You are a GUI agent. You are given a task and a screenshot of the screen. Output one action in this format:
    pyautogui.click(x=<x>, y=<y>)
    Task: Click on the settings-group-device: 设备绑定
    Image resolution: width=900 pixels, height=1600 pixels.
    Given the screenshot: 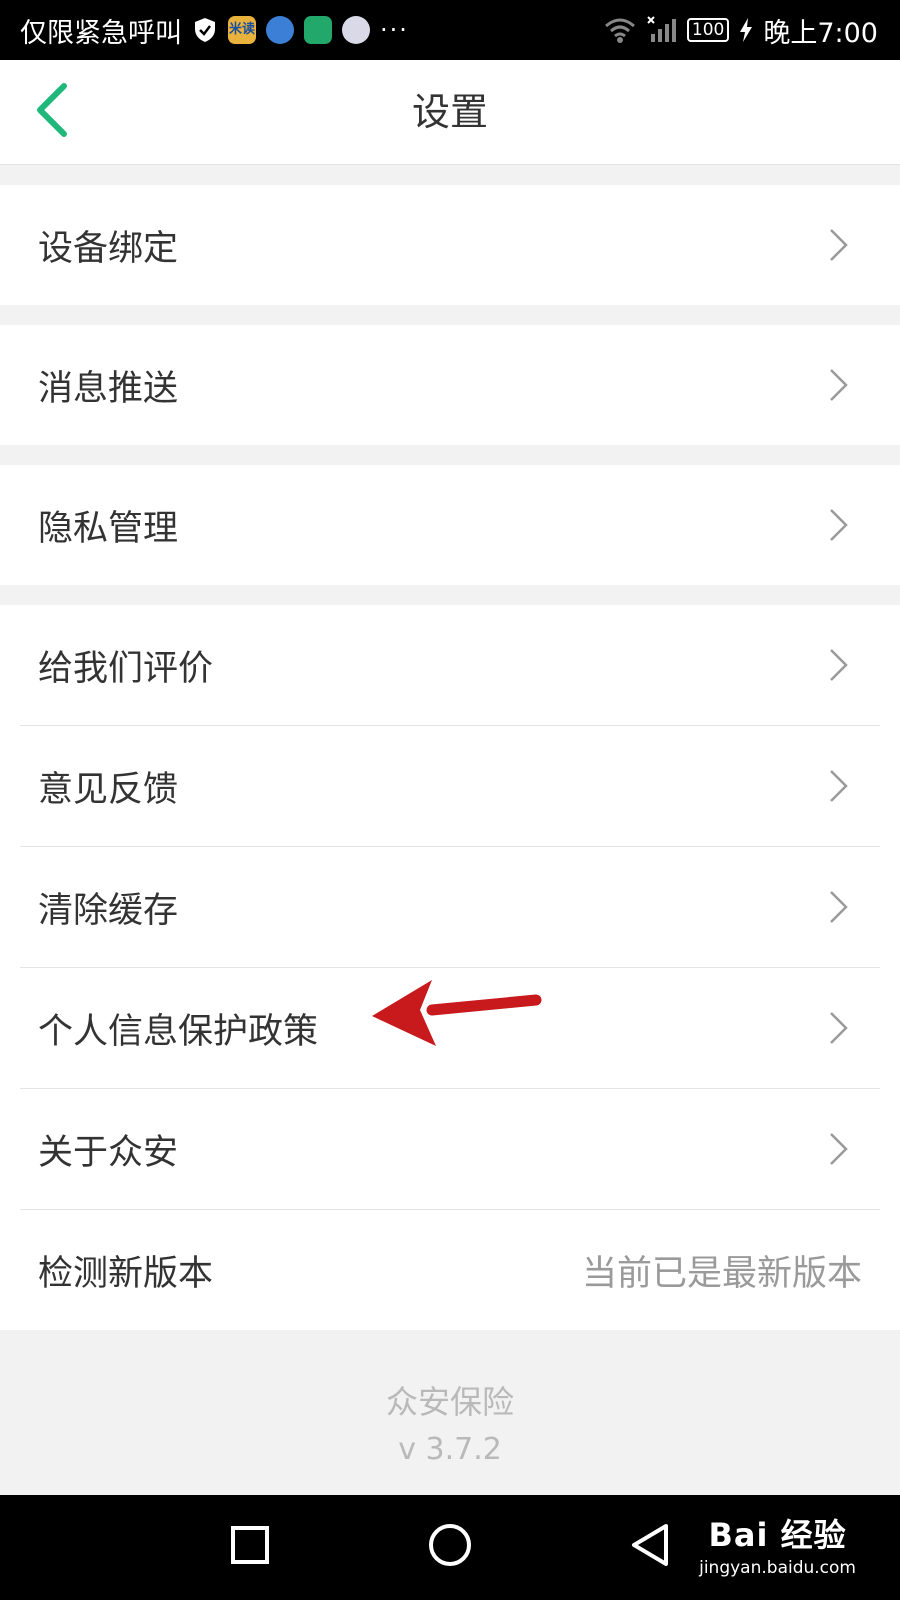 What is the action you would take?
    pyautogui.click(x=450, y=245)
    